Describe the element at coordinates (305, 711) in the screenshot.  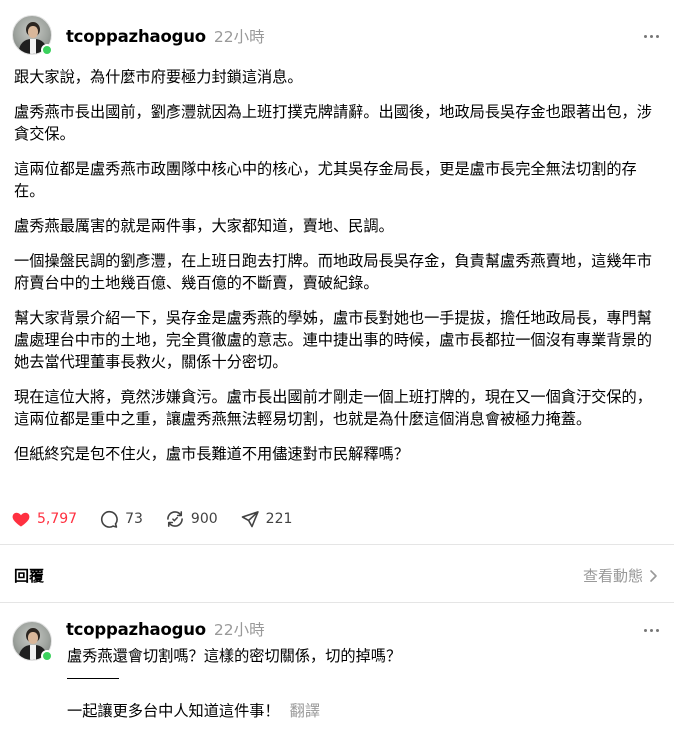
I see `translate-link: 翻譯` at that location.